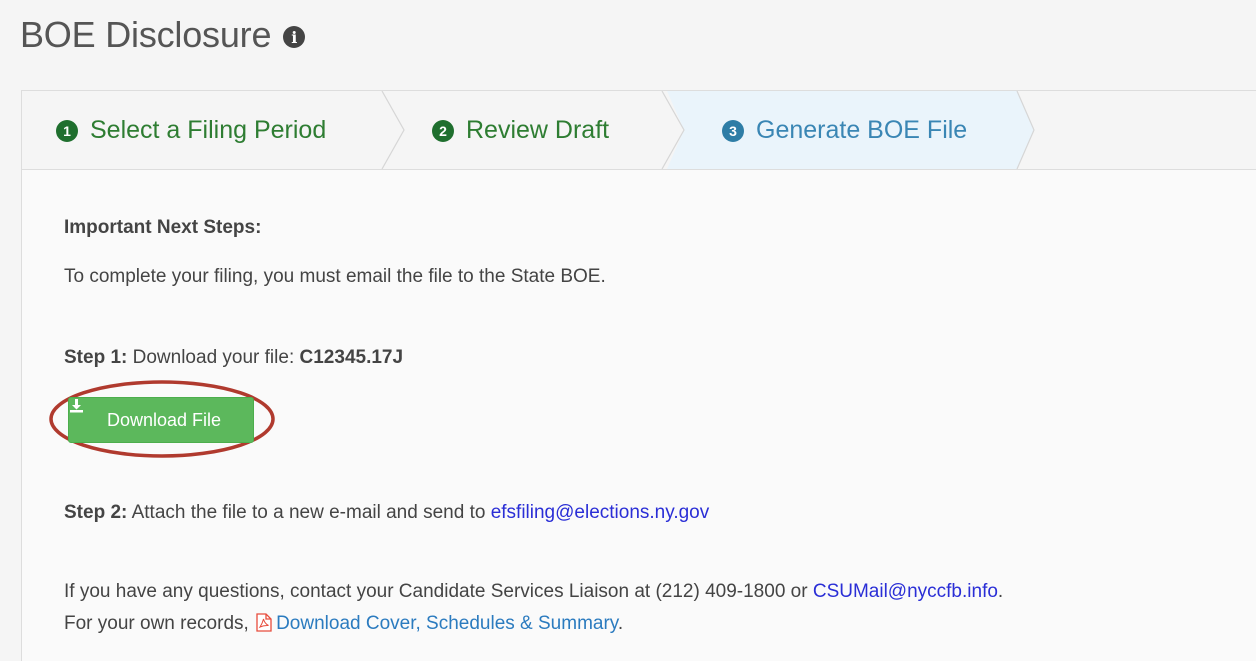 This screenshot has width=1256, height=661. Describe the element at coordinates (351, 357) in the screenshot. I see `step1-filename: C12345.17J` at that location.